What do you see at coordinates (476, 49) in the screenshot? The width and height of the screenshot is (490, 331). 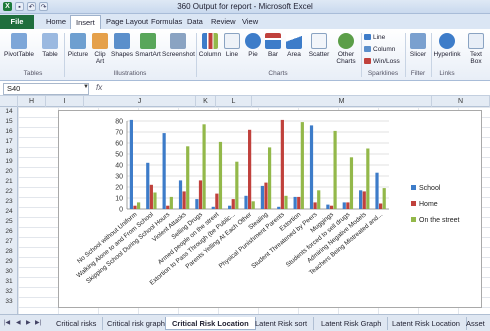 I see `textbox-button: Text Box` at bounding box center [476, 49].